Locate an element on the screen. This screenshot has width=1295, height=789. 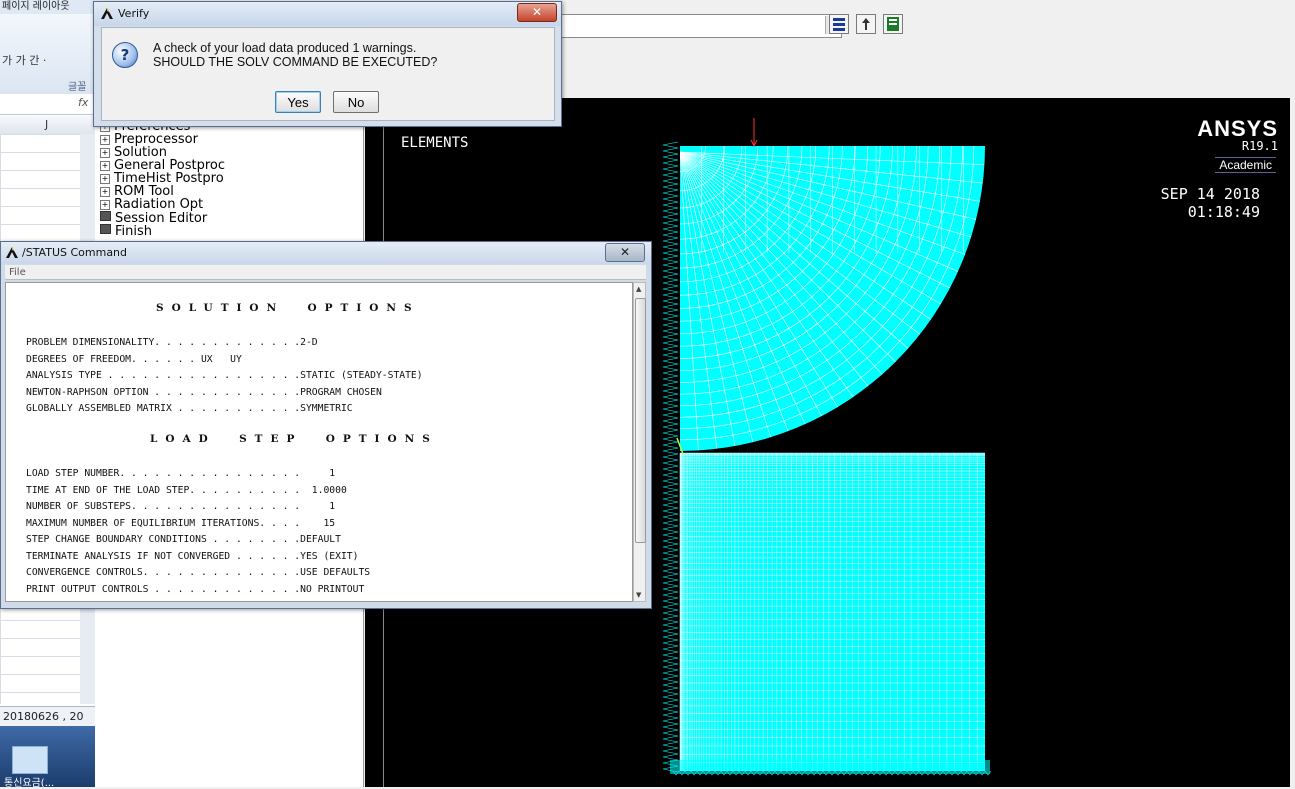
tree-item-session-editor: Session Editor is located at coordinates (153, 218).